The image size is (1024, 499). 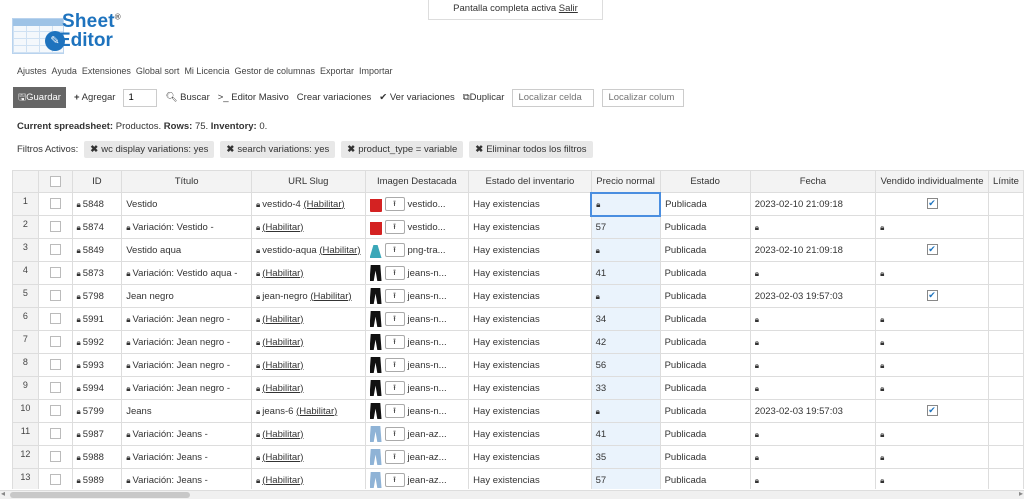 I want to click on locate-column-input, so click(x=643, y=97).